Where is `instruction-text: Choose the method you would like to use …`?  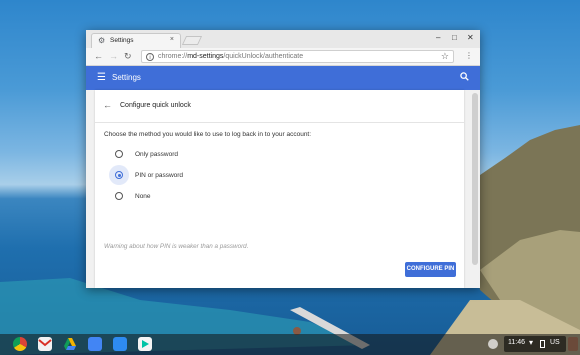
instruction-text: Choose the method you would like to use … is located at coordinates (208, 134).